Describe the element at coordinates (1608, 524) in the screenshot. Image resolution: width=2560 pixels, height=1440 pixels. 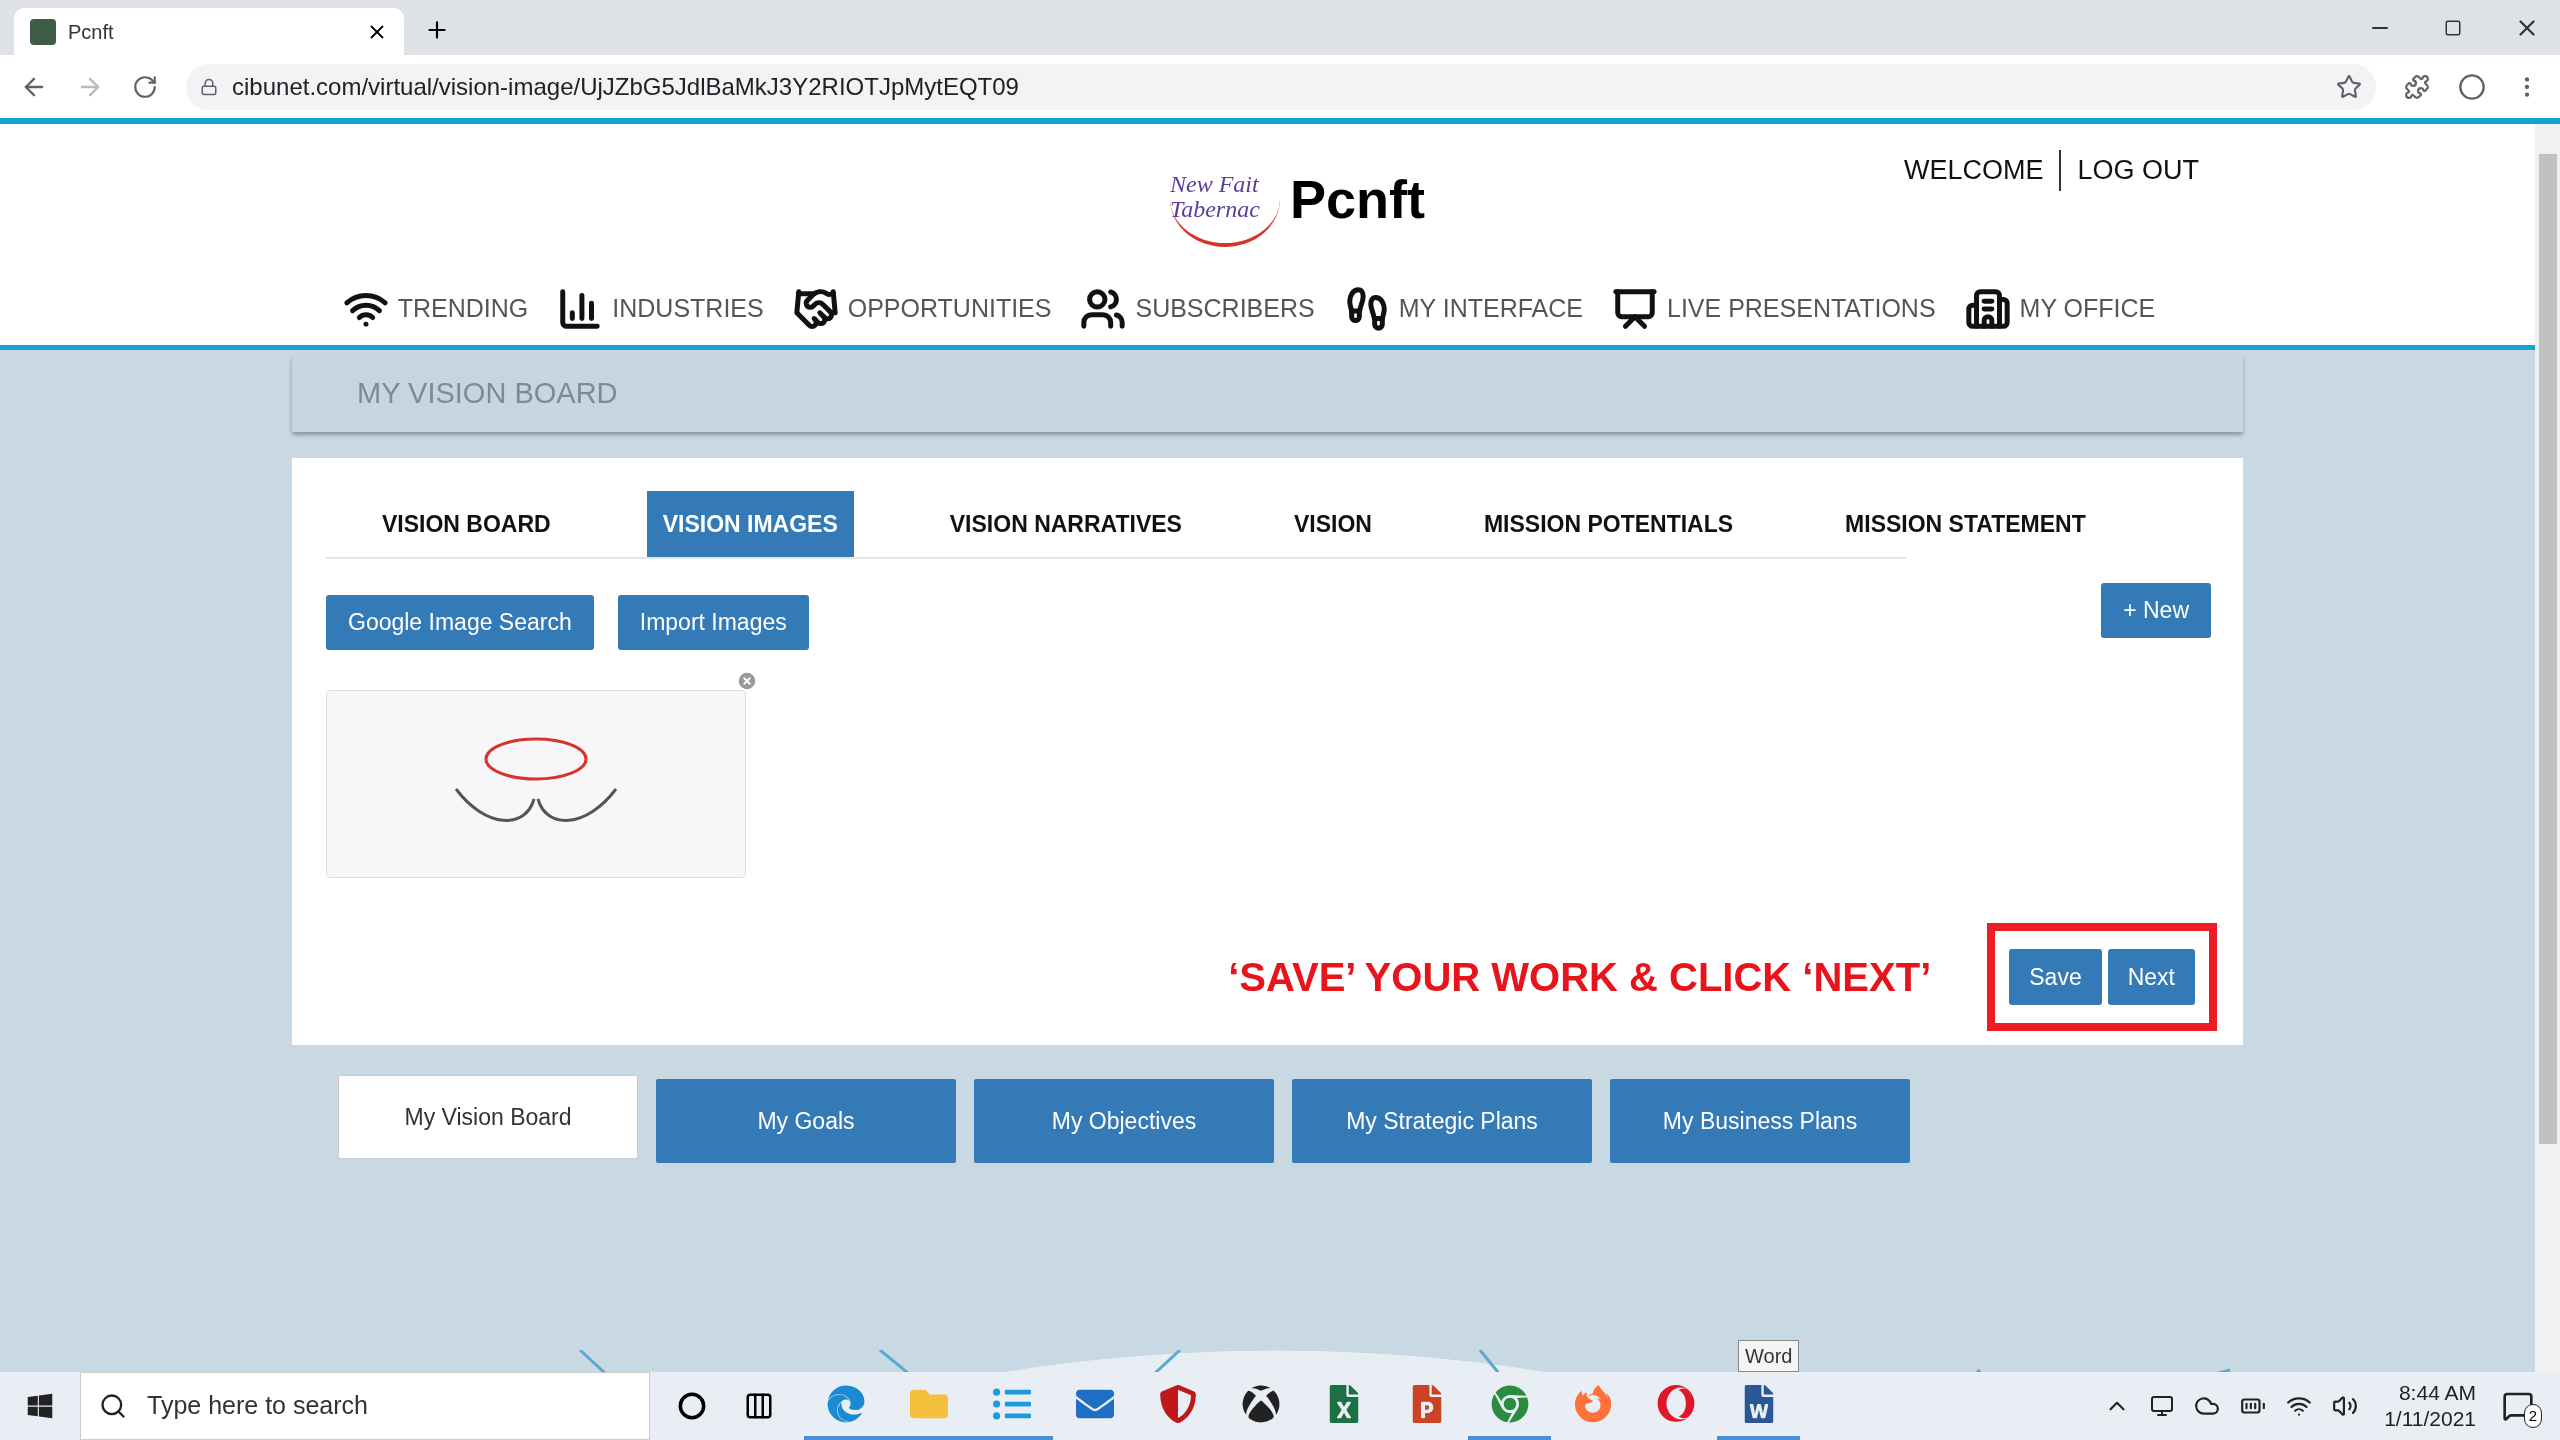
I see `tab: MISSION POTENTIALS` at that location.